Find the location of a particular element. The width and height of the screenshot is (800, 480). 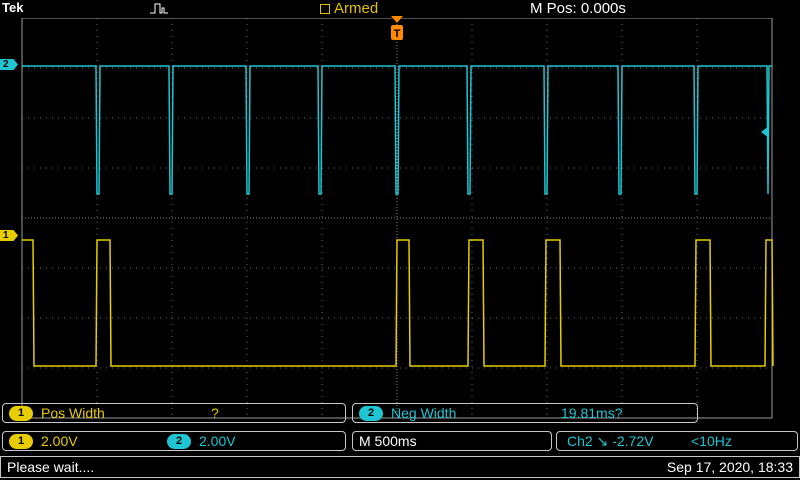

acquisition-pulse-icon is located at coordinates (159, 8).